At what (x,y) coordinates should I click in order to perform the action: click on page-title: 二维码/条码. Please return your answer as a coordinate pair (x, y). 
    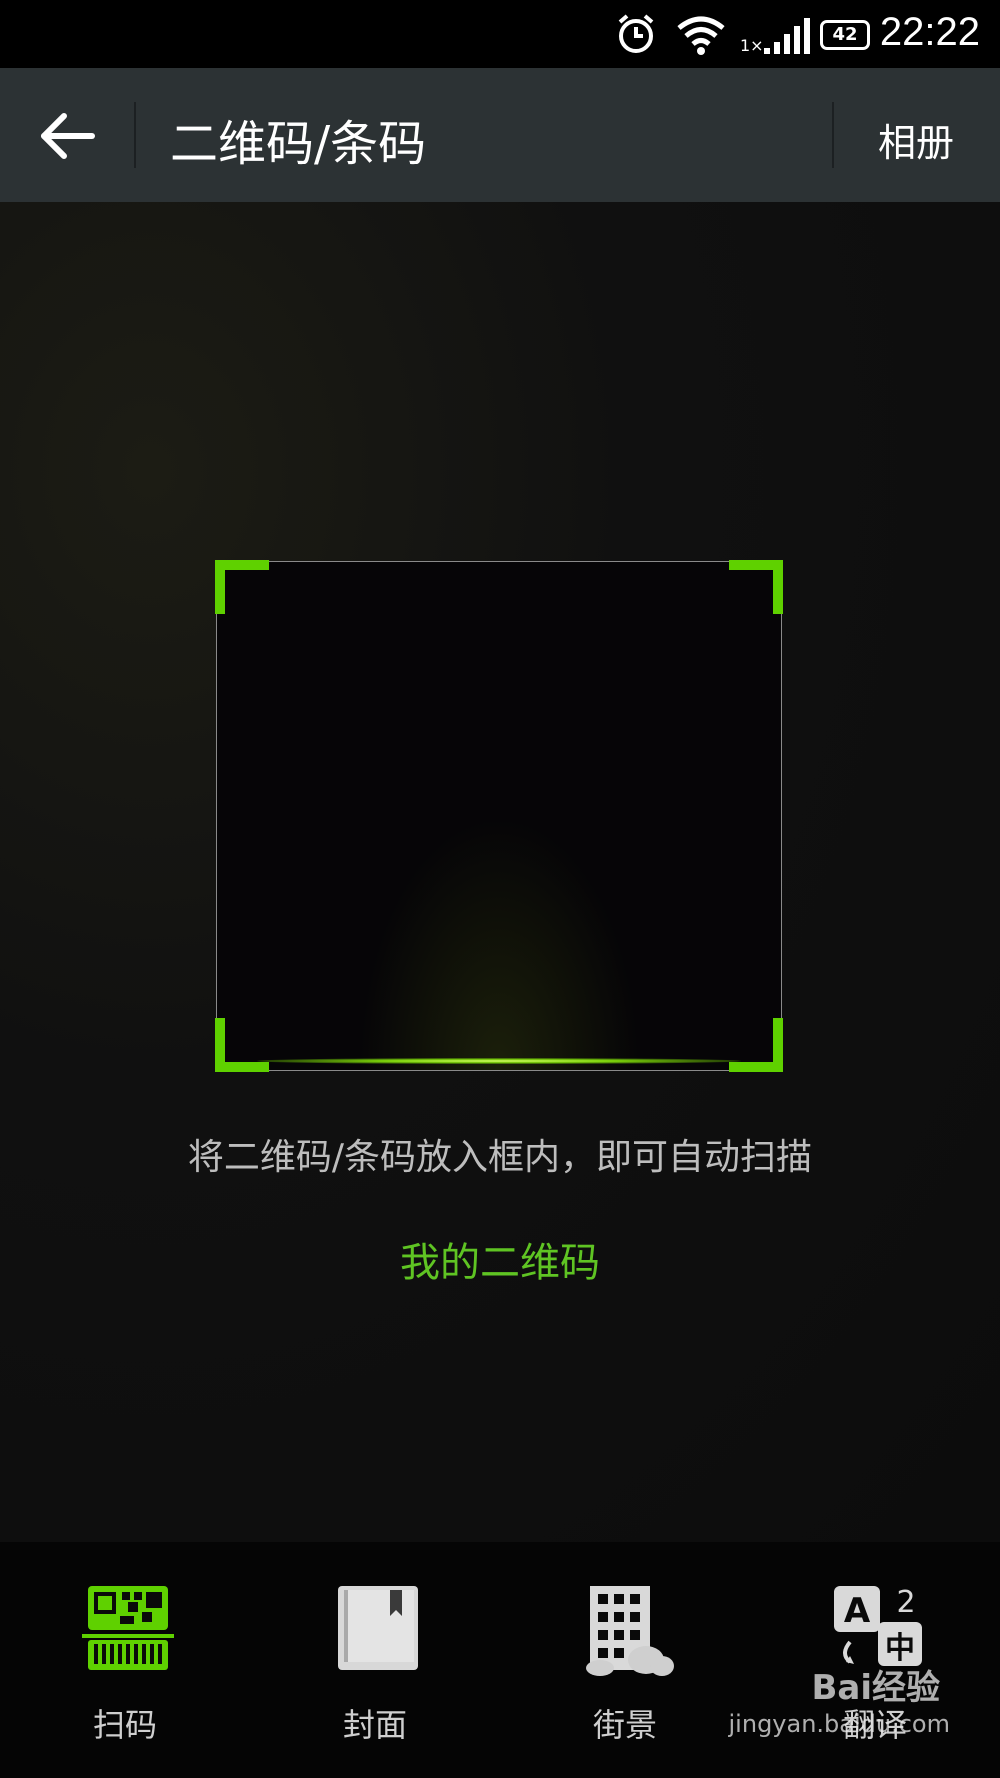
    Looking at the image, I should click on (298, 144).